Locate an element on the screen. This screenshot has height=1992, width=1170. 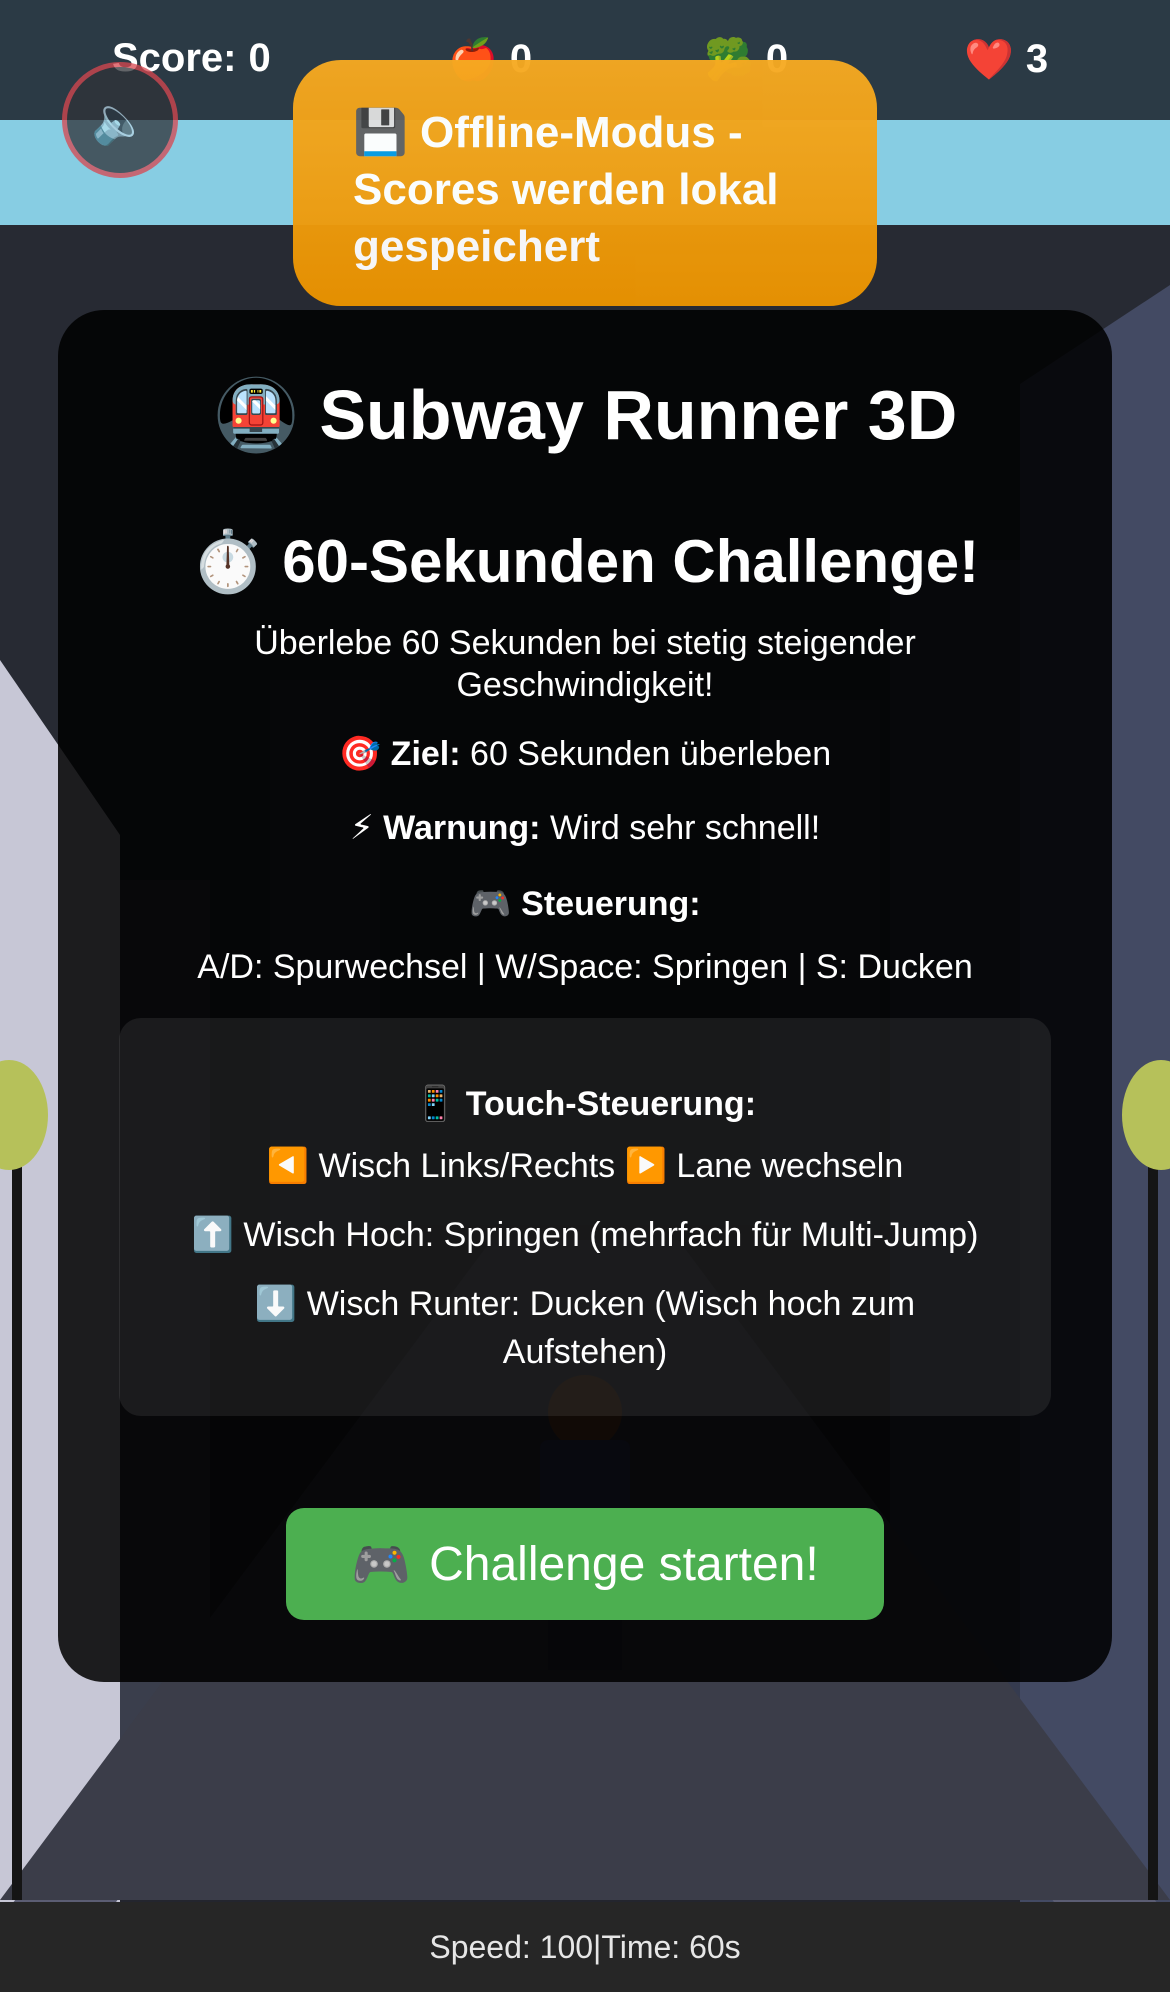
goal-label: Ziel: is located at coordinates (425, 754).